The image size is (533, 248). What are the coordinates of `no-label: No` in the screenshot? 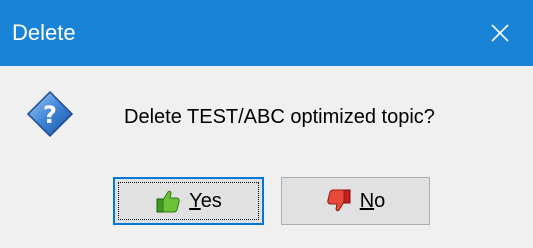 It's located at (373, 201).